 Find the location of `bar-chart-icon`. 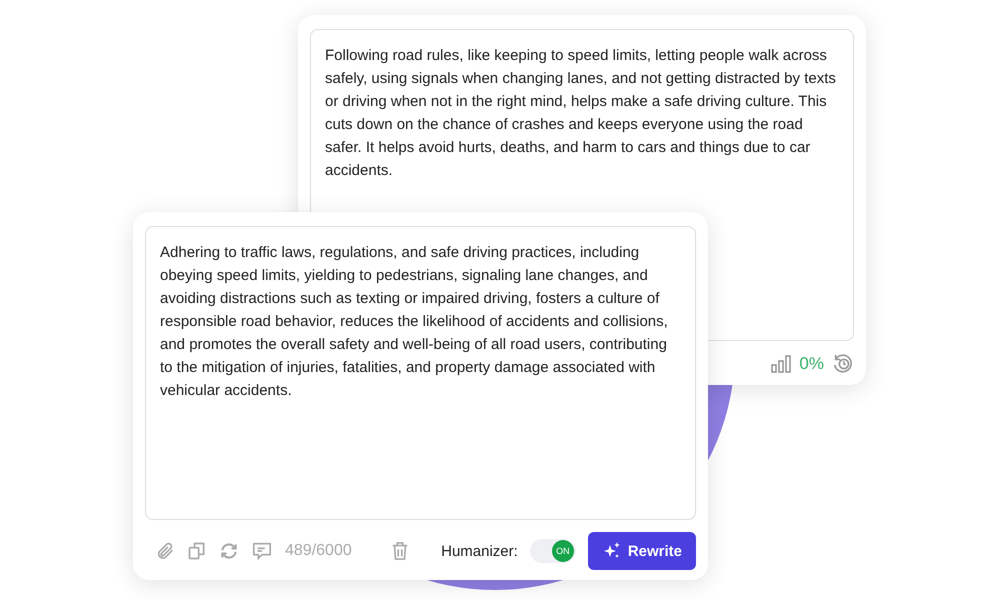

bar-chart-icon is located at coordinates (781, 364).